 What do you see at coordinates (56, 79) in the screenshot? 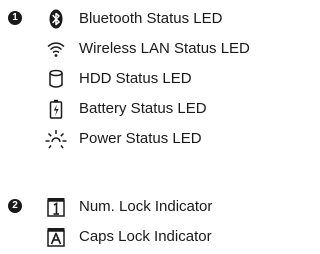
I see `hdd-icon` at bounding box center [56, 79].